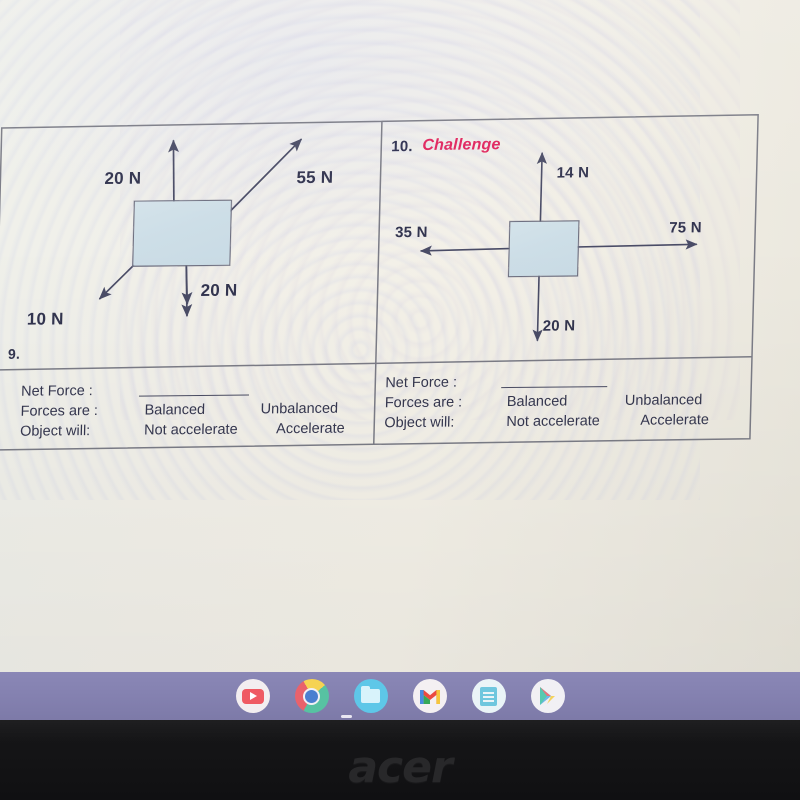 The image size is (800, 800). I want to click on docs-icon, so click(488, 696).